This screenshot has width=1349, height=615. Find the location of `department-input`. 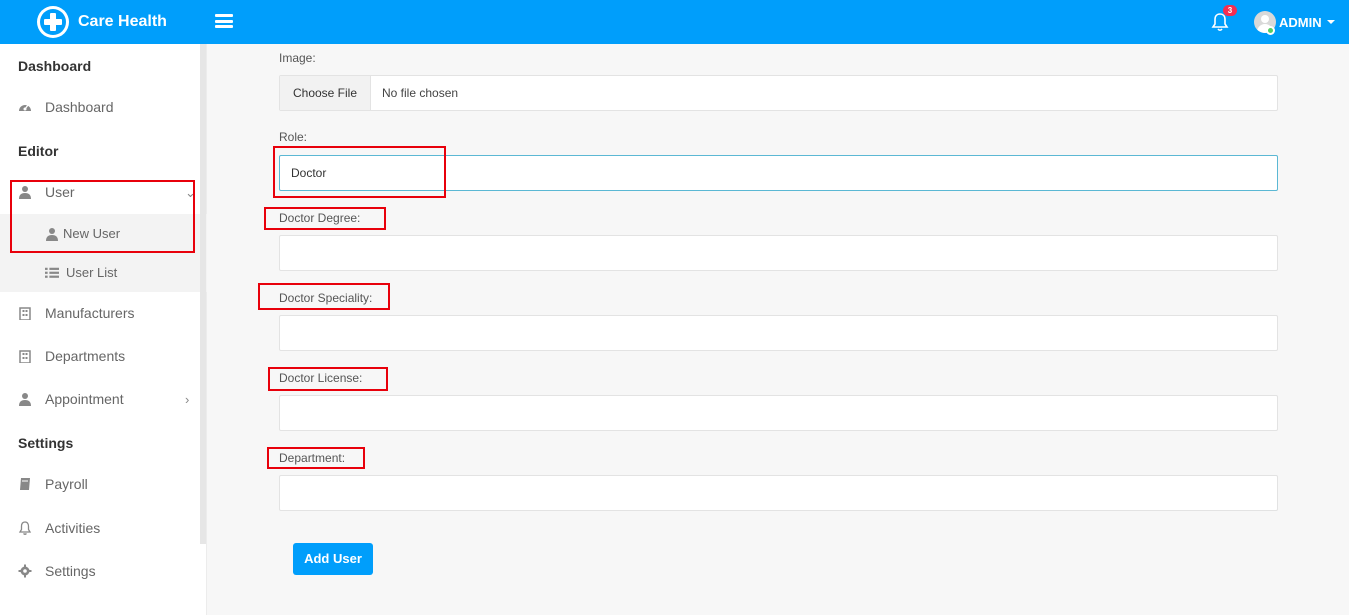

department-input is located at coordinates (778, 493).